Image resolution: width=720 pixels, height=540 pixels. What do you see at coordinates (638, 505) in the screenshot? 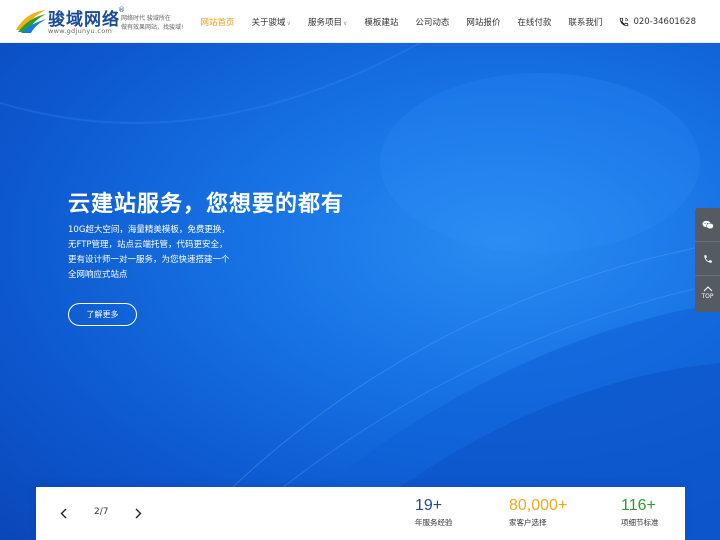
I see `stat-value: 116+` at bounding box center [638, 505].